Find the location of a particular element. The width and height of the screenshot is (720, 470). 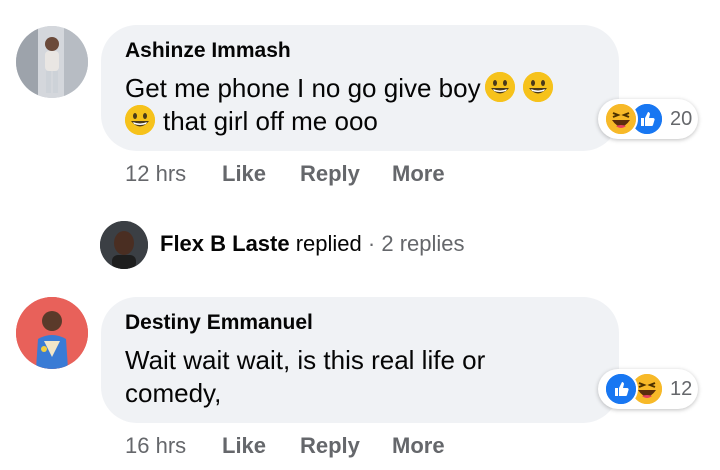

comment-author: Destiny Emmanuel is located at coordinates (219, 323).